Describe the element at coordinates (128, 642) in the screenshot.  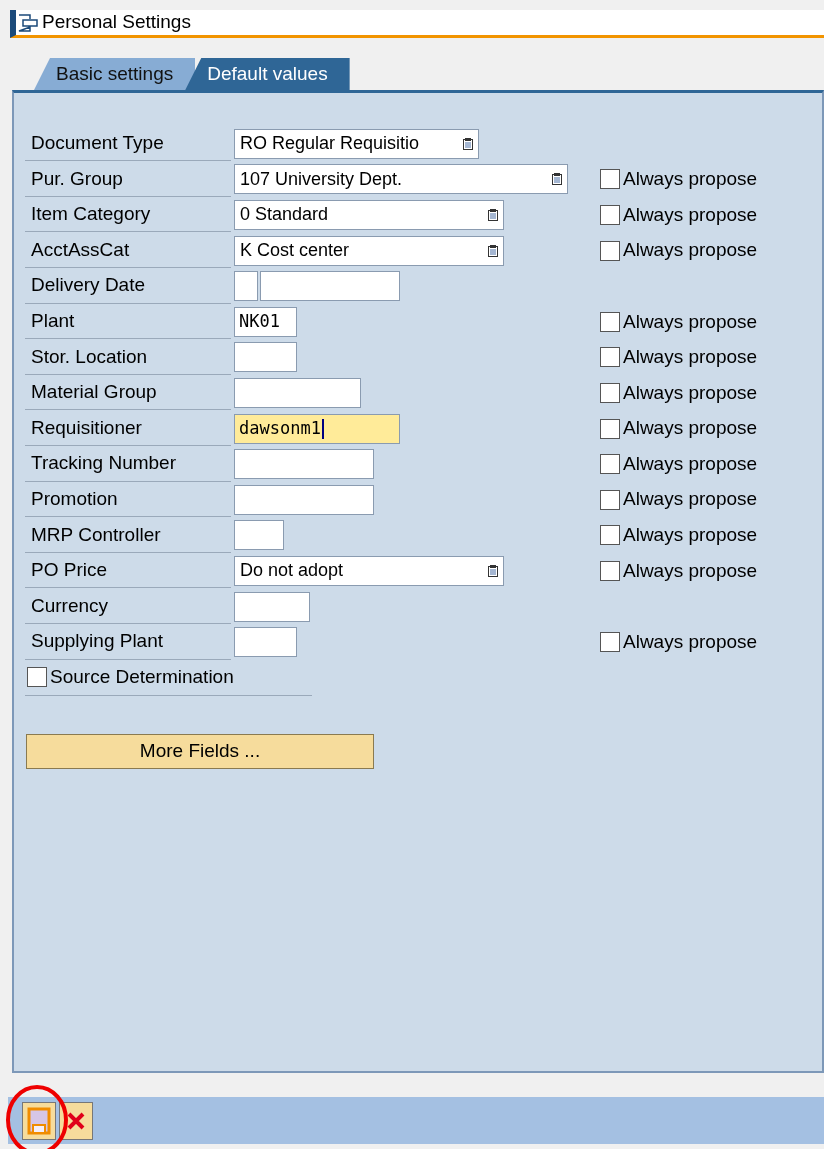
I see `field-label: Supplying Plant` at that location.